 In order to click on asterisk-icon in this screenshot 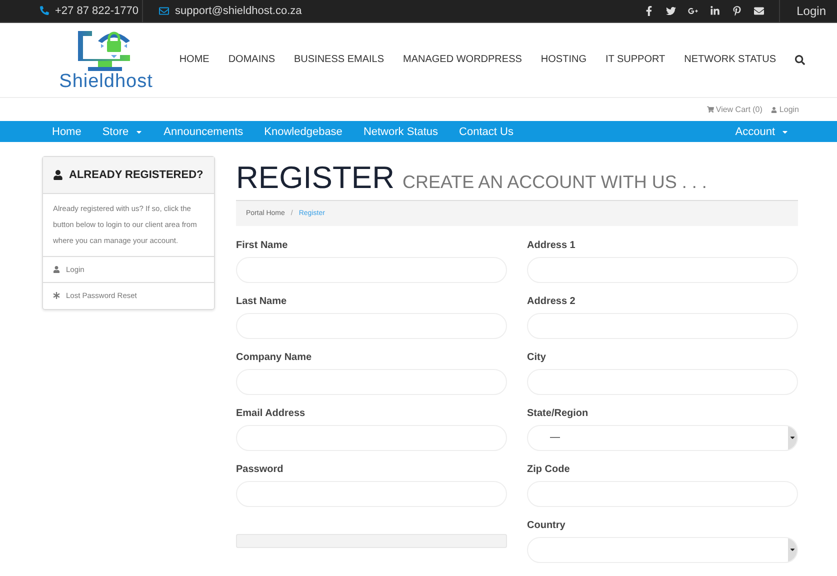, I will do `click(56, 296)`.